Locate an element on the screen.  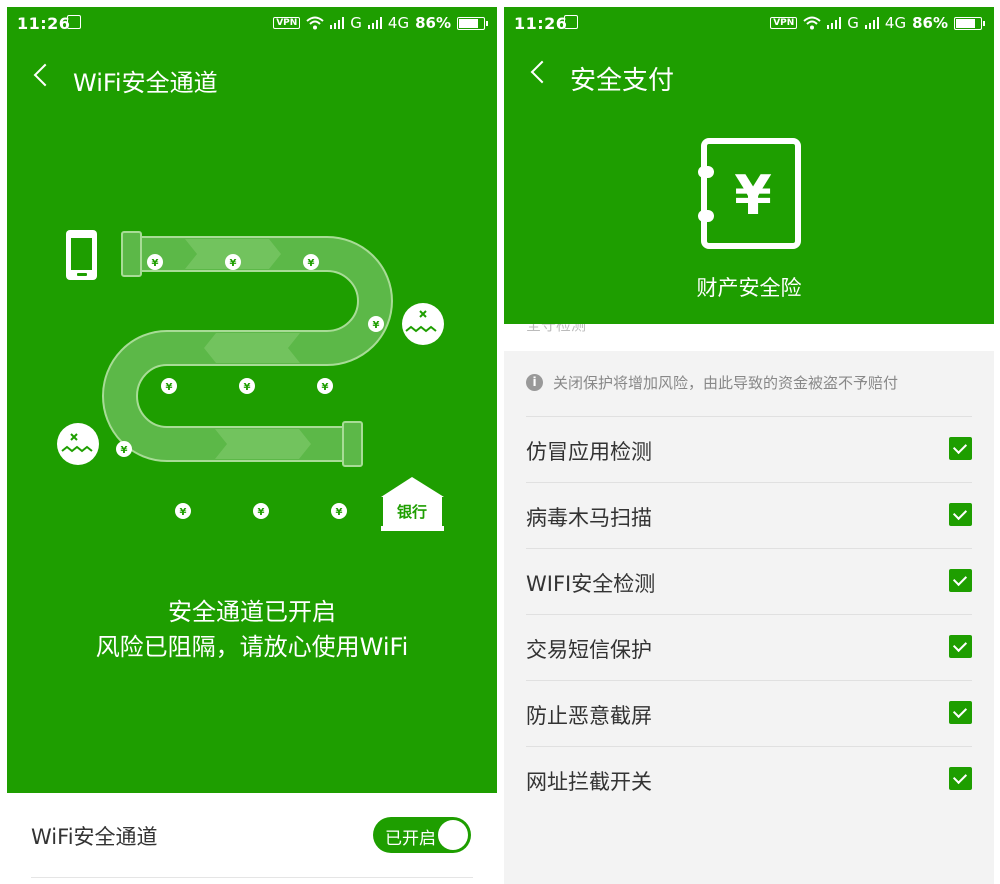
setting-label: WiFi安全通道 is located at coordinates (94, 837).